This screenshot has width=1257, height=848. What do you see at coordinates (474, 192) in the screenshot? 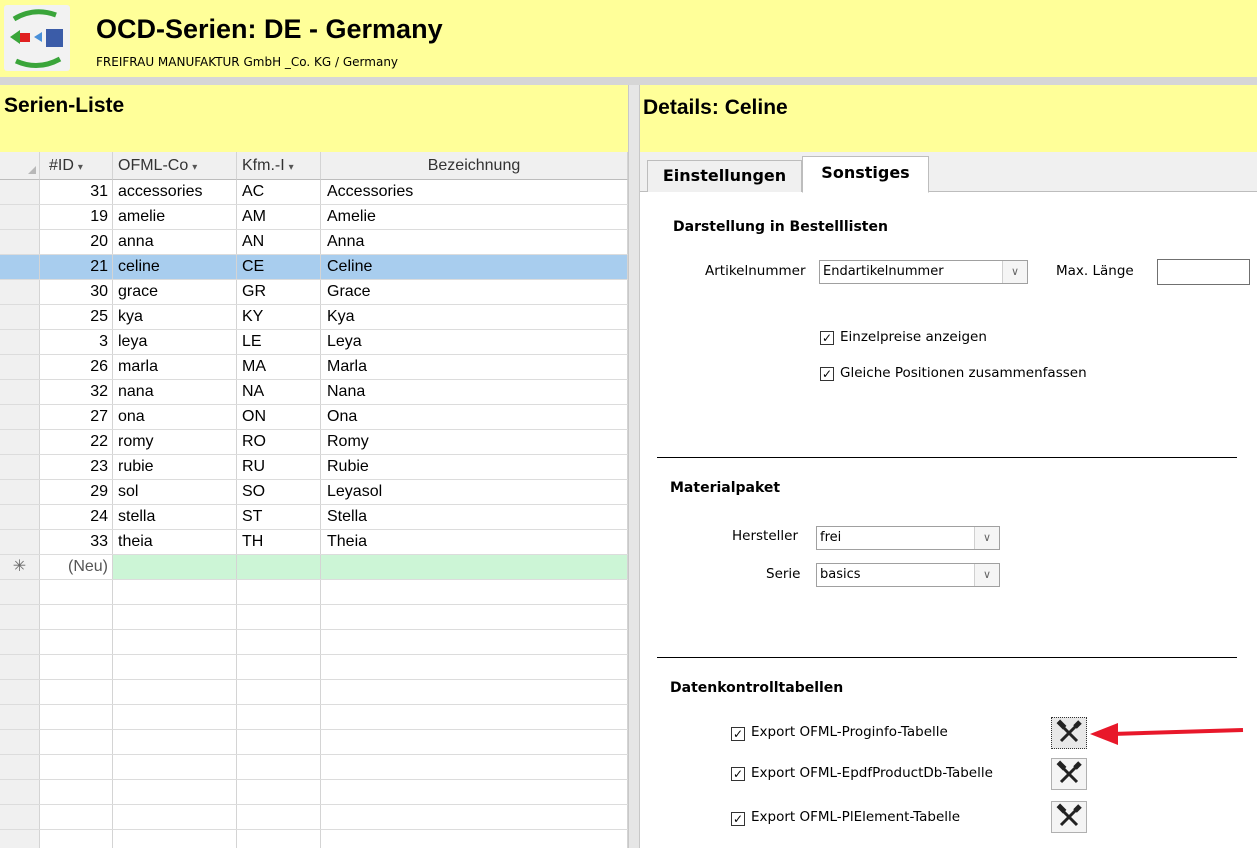
I see `cell-bezeichnung: Accessories` at bounding box center [474, 192].